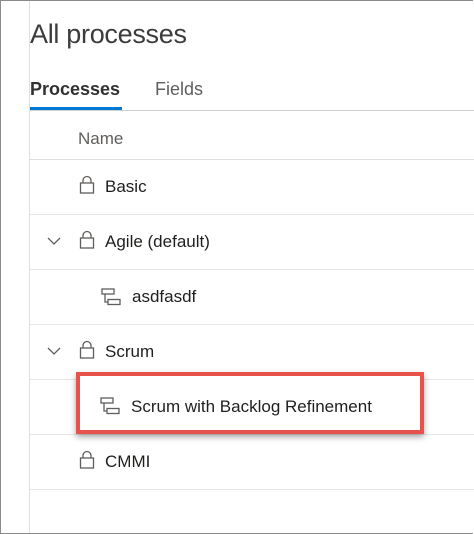 The image size is (474, 534). What do you see at coordinates (129, 352) in the screenshot?
I see `process-name: Scrum` at bounding box center [129, 352].